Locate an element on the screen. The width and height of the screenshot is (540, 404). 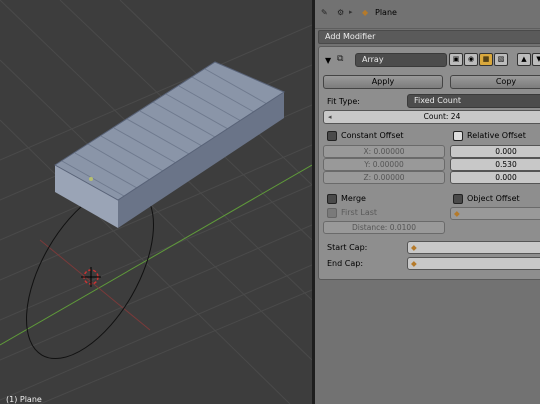
relative-offset-y: 0.530 is located at coordinates (495, 164).